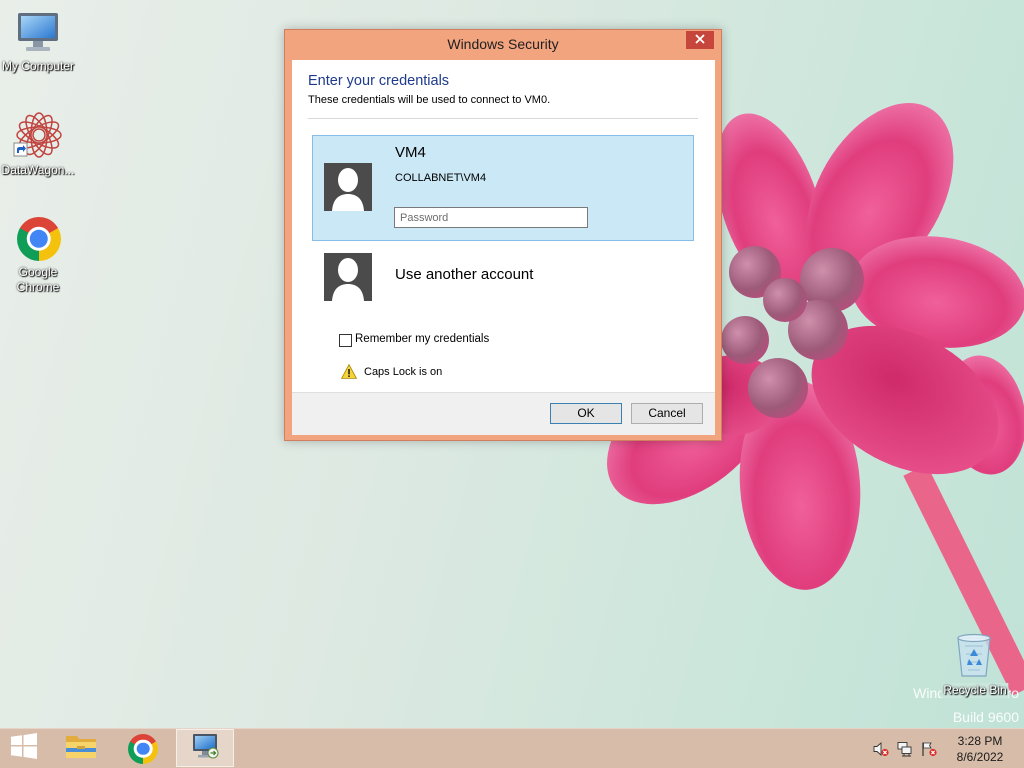  I want to click on desktop-icon-label: My Computer, so click(38, 66).